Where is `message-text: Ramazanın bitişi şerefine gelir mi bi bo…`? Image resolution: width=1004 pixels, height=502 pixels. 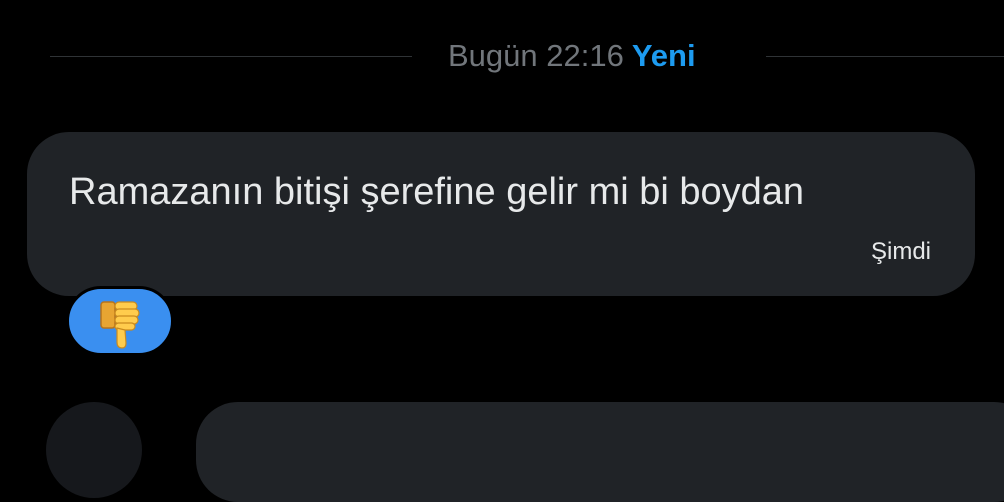 message-text: Ramazanın bitişi şerefine gelir mi bi bo… is located at coordinates (437, 192).